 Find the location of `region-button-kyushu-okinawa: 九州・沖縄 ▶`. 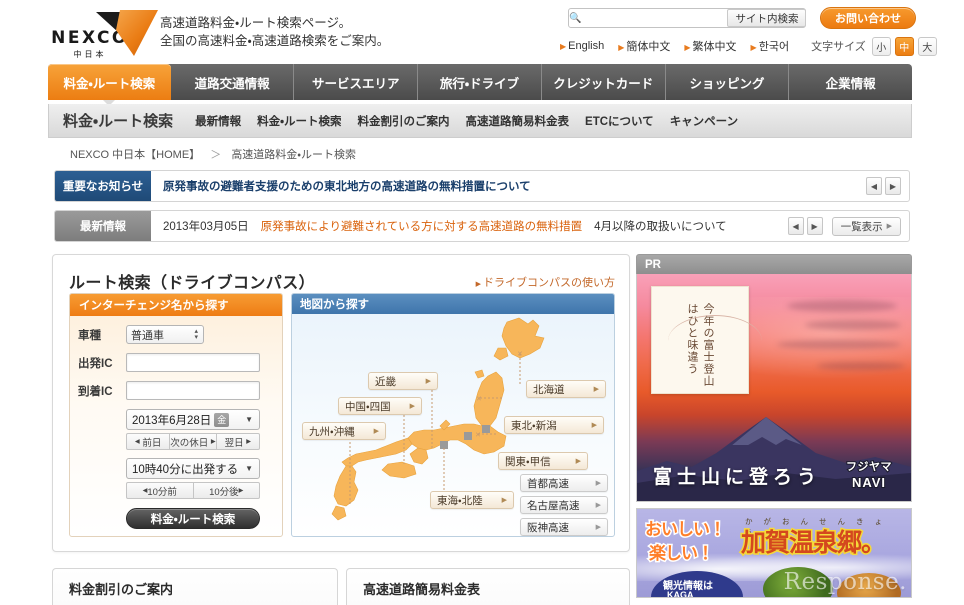

region-button-kyushu-okinawa: 九州・沖縄 ▶ is located at coordinates (344, 431).